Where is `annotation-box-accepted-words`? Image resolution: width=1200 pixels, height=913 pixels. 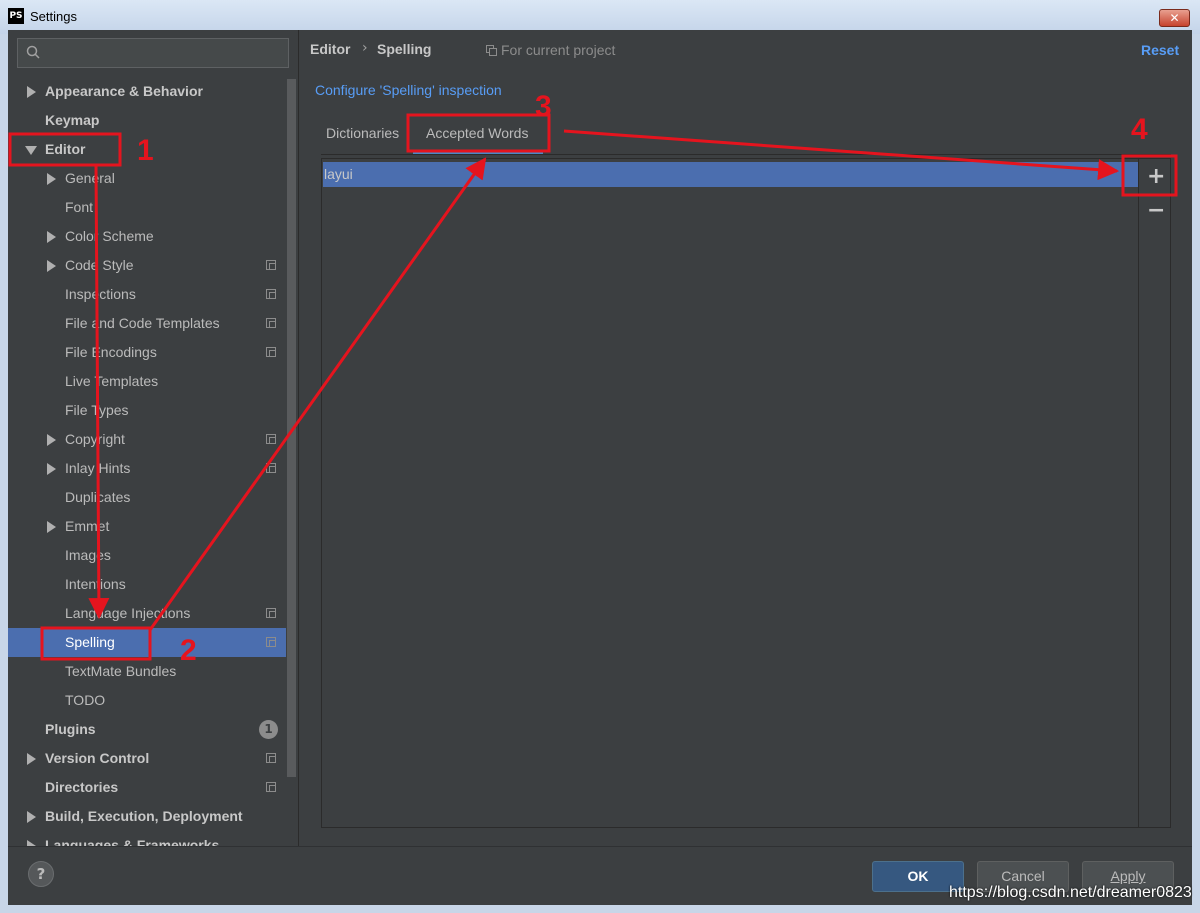 annotation-box-accepted-words is located at coordinates (478, 133).